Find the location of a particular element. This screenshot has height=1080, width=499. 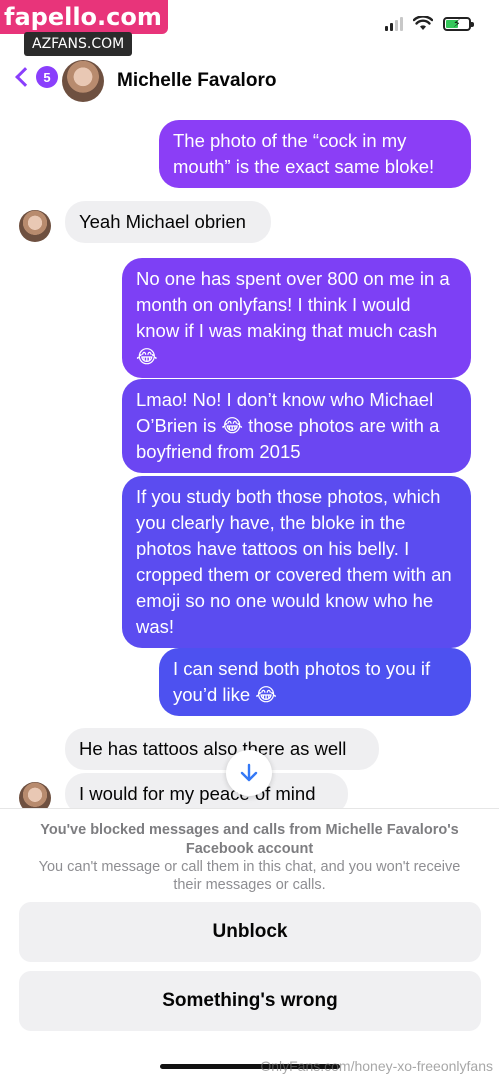

something-wrong-button: Something's wrong is located at coordinates (250, 1001).